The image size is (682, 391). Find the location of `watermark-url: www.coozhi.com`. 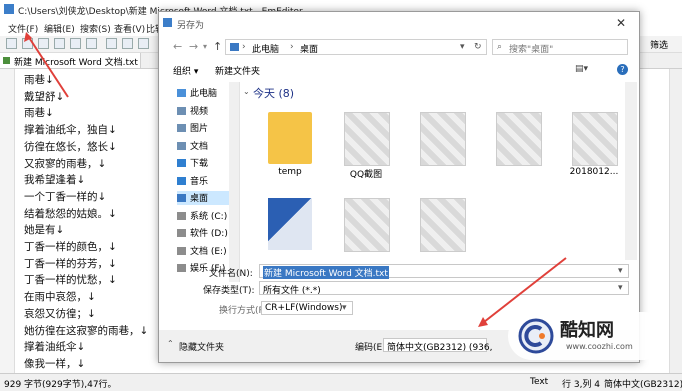

watermark-url: www.coozhi.com is located at coordinates (599, 346).